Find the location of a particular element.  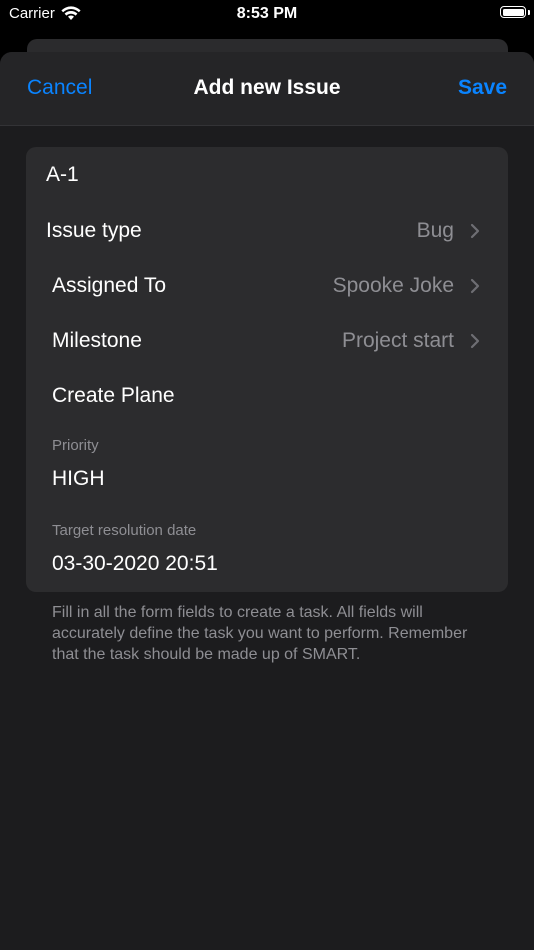

page-title: Add new Issue is located at coordinates (267, 87).